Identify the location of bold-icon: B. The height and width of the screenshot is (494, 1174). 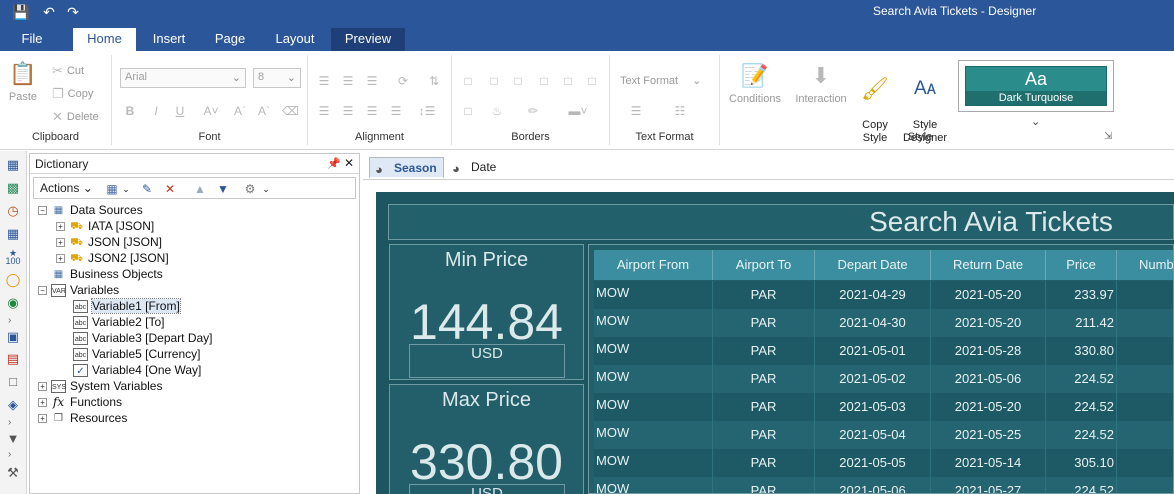
(130, 111).